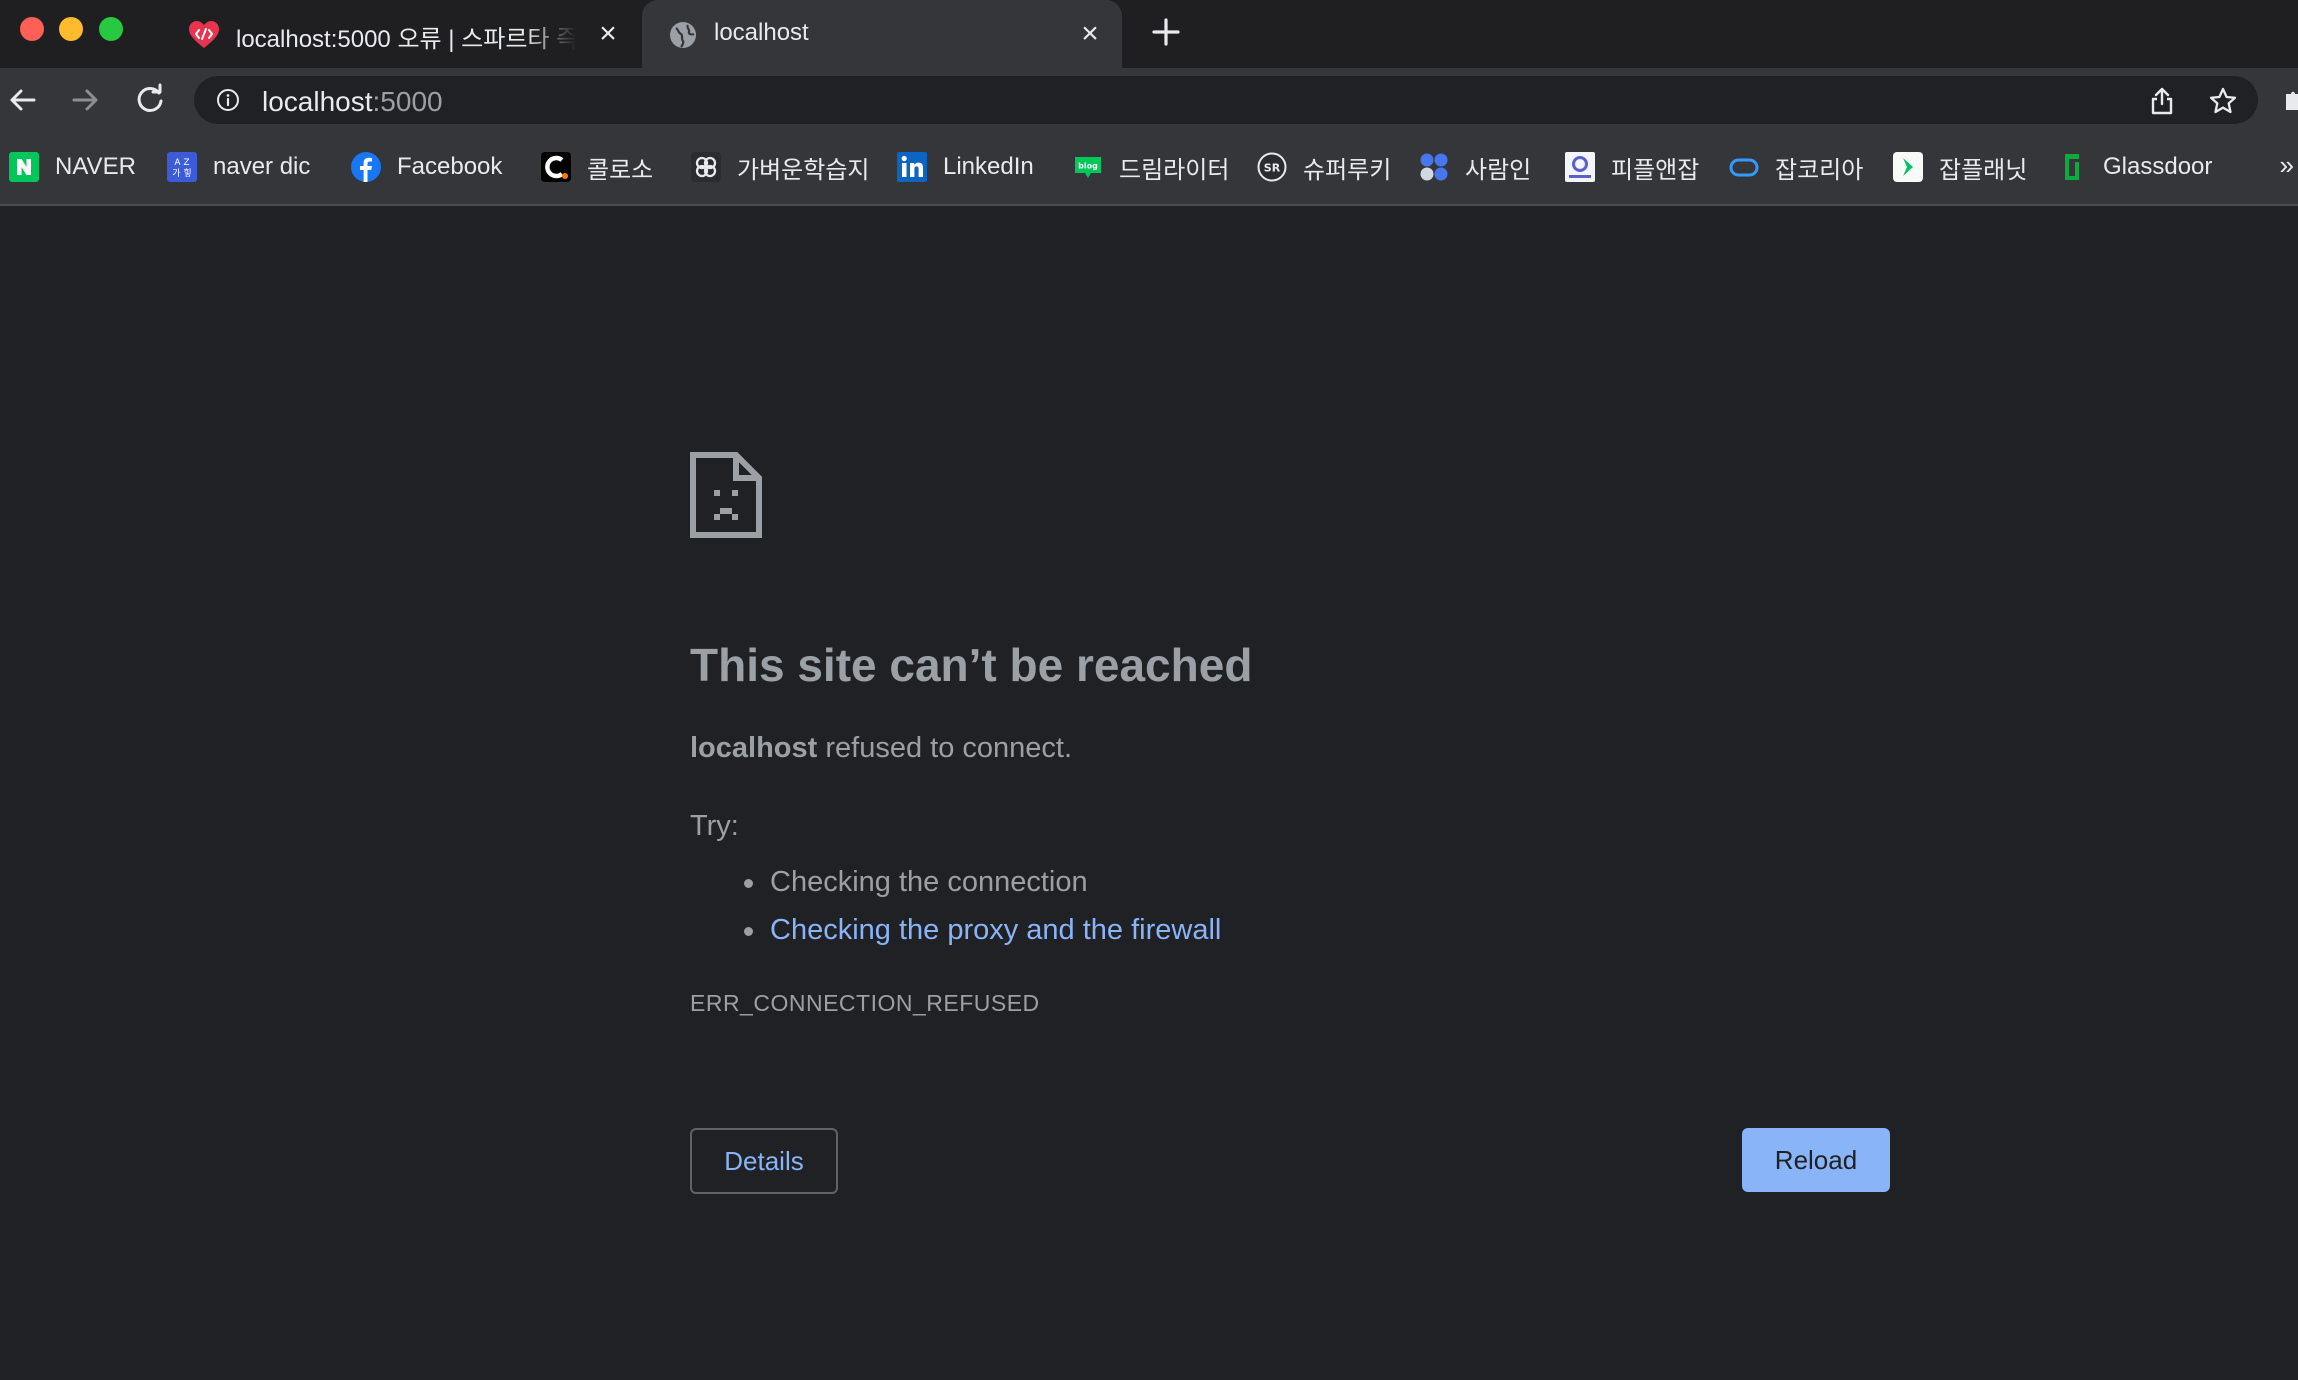  I want to click on blog-icon: blog, so click(1088, 167).